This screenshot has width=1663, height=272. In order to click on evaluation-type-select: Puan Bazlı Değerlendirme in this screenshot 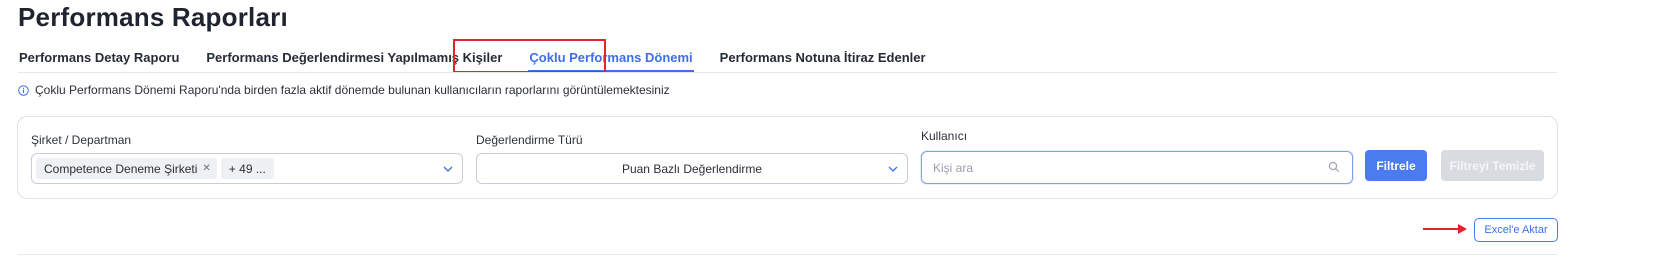, I will do `click(692, 168)`.